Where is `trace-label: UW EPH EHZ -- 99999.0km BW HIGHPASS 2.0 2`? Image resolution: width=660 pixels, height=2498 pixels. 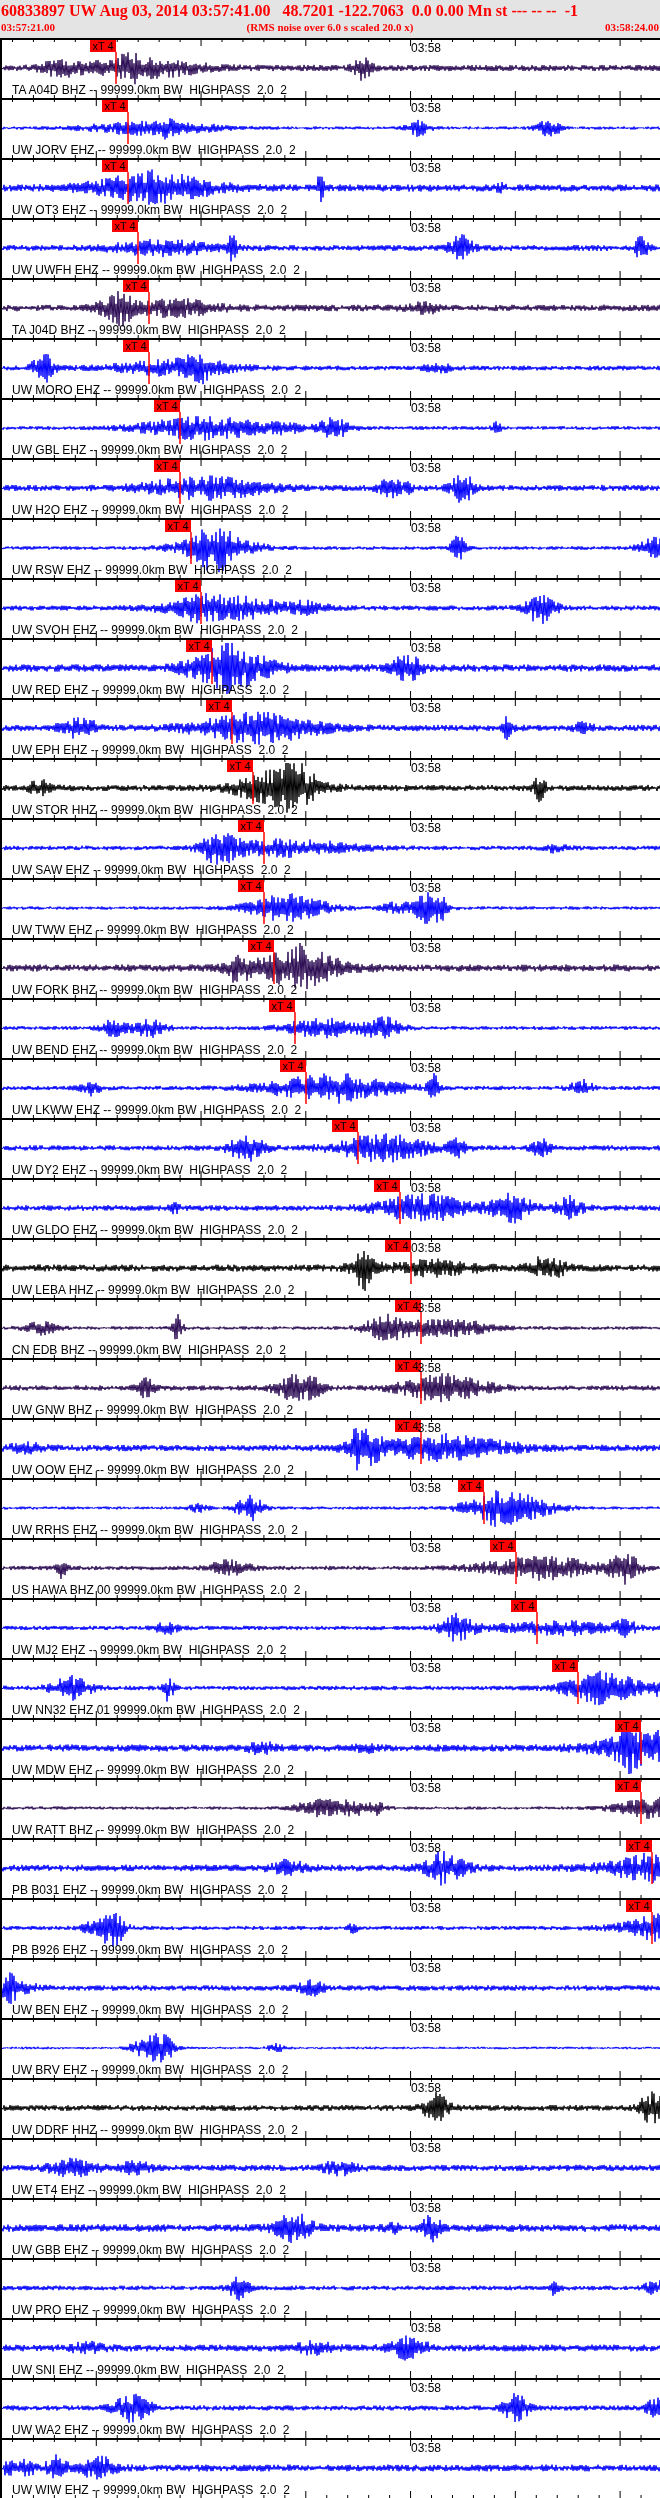 trace-label: UW EPH EHZ -- 99999.0km BW HIGHPASS 2.0 2 is located at coordinates (150, 750).